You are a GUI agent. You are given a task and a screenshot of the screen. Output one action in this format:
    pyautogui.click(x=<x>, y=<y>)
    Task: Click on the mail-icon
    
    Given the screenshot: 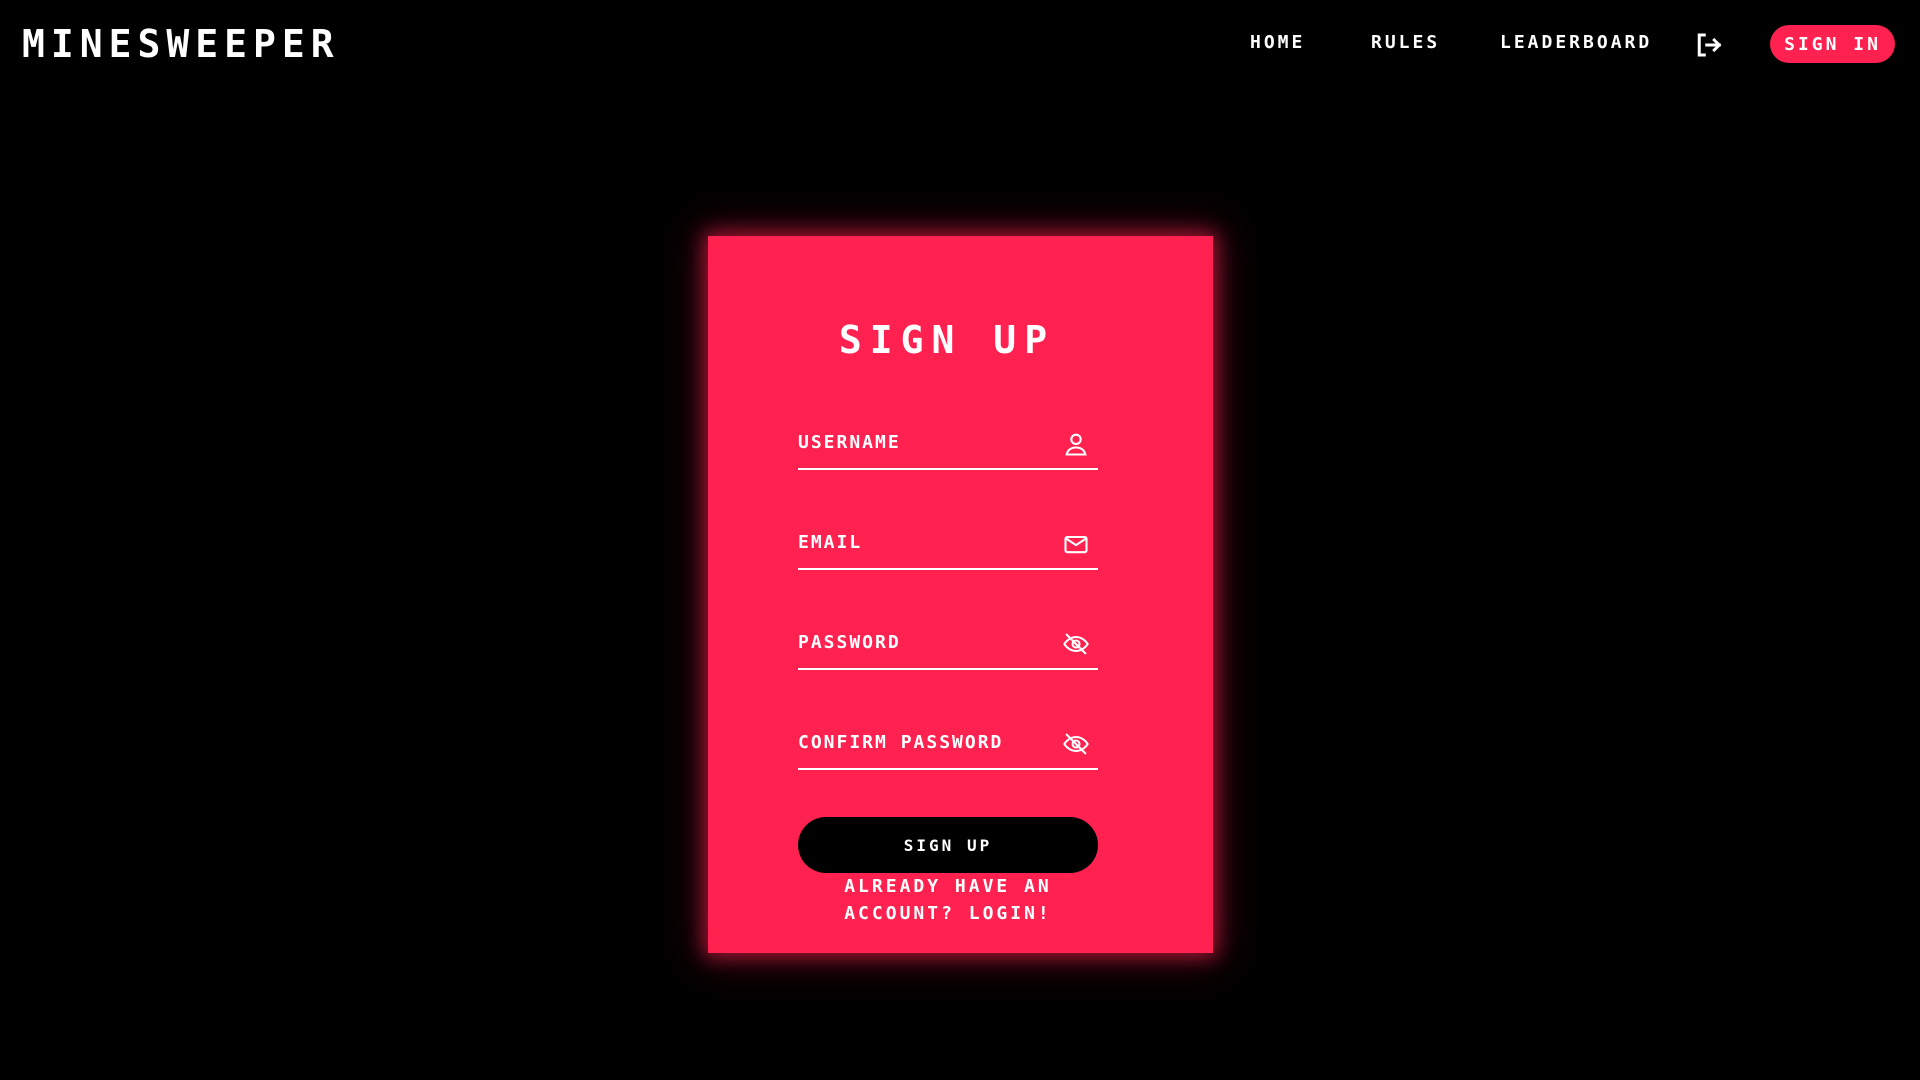 What is the action you would take?
    pyautogui.click(x=1076, y=544)
    